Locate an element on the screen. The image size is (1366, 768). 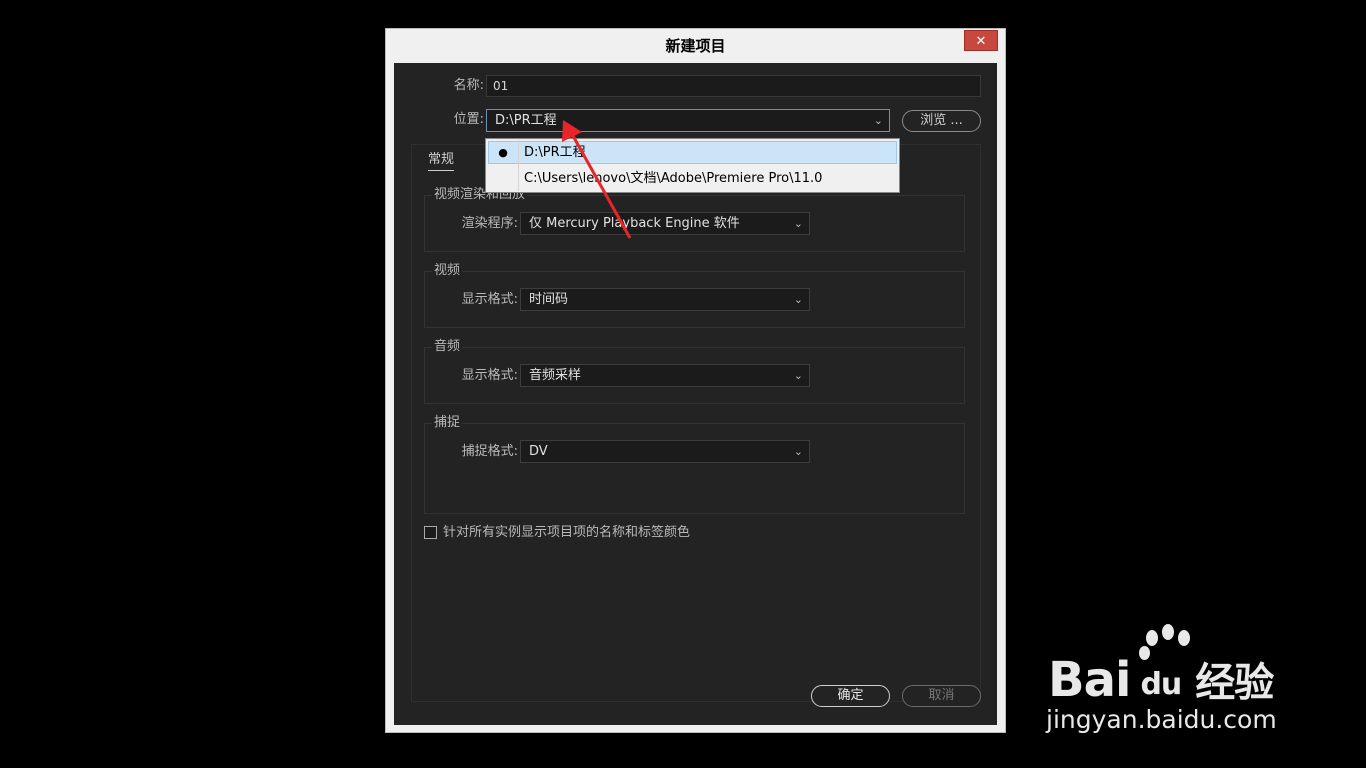
cancel-button: 取消 is located at coordinates (941, 696).